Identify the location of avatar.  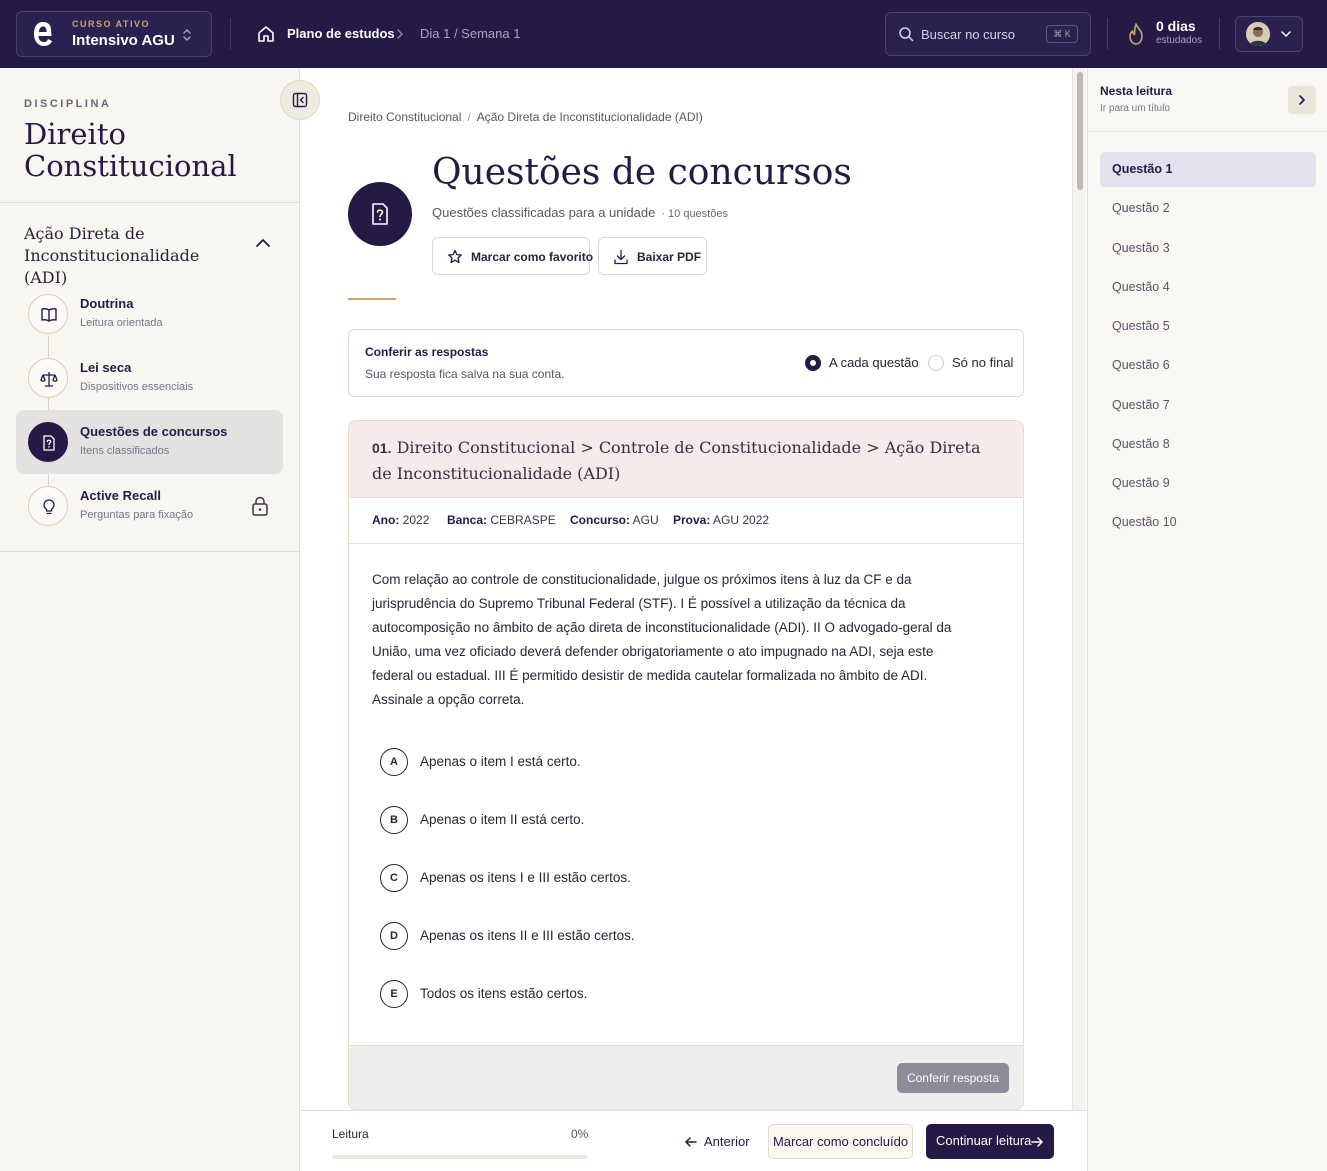
(1258, 34).